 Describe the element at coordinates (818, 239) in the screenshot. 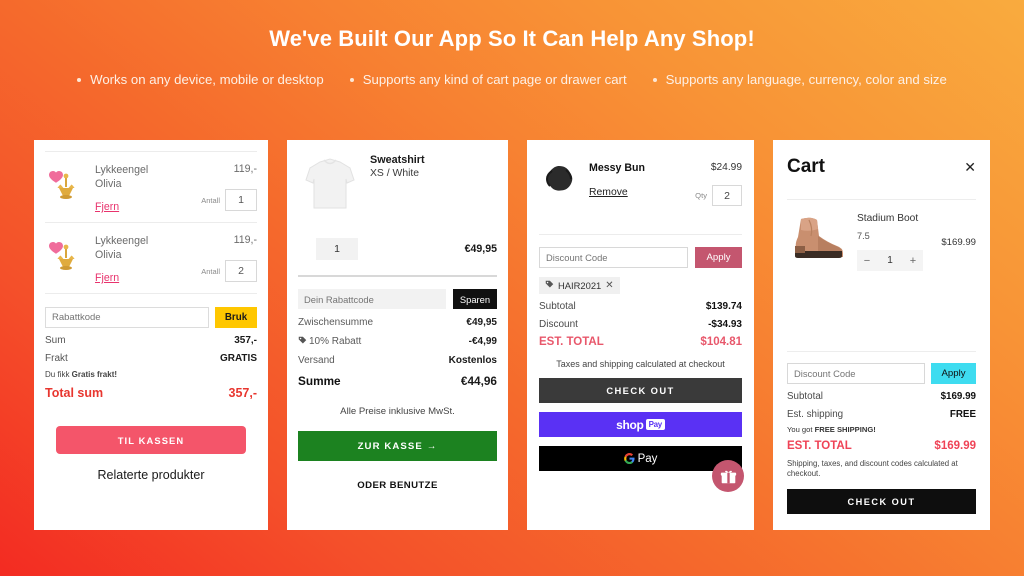

I see `product-thumbnail-boot` at that location.